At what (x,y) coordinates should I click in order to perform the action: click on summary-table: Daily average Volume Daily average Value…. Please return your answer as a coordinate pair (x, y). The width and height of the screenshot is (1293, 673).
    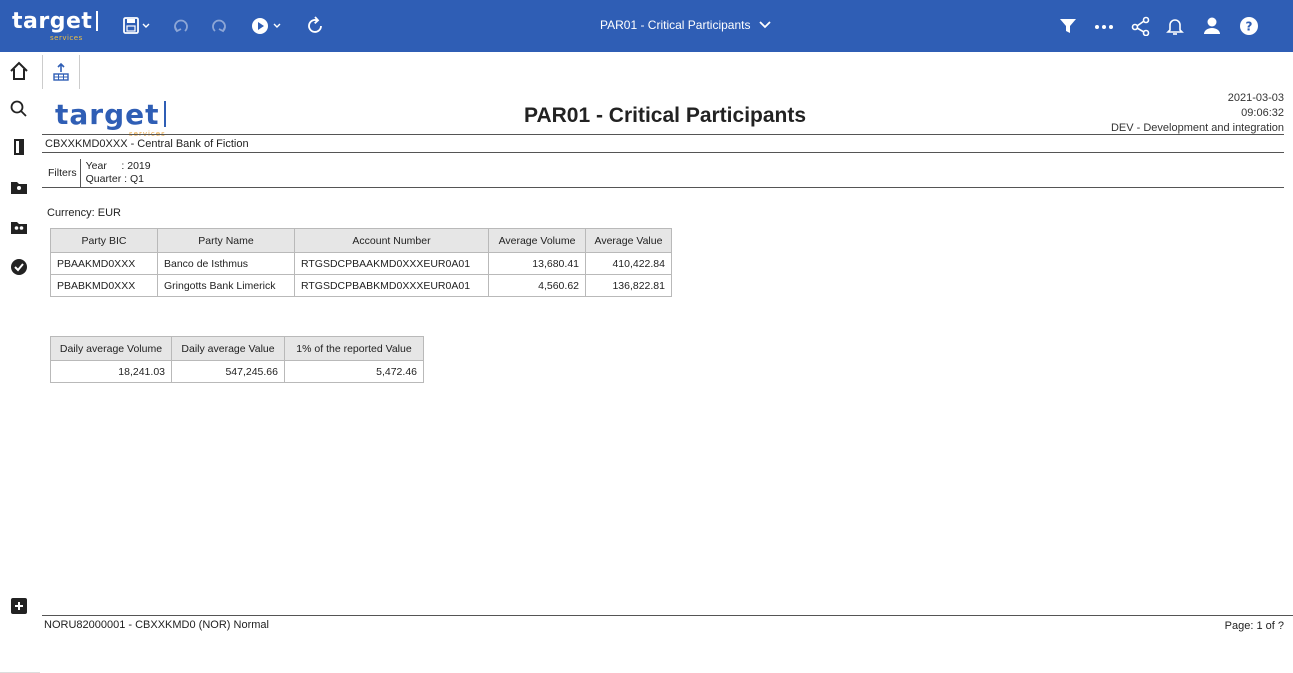
    Looking at the image, I should click on (237, 359).